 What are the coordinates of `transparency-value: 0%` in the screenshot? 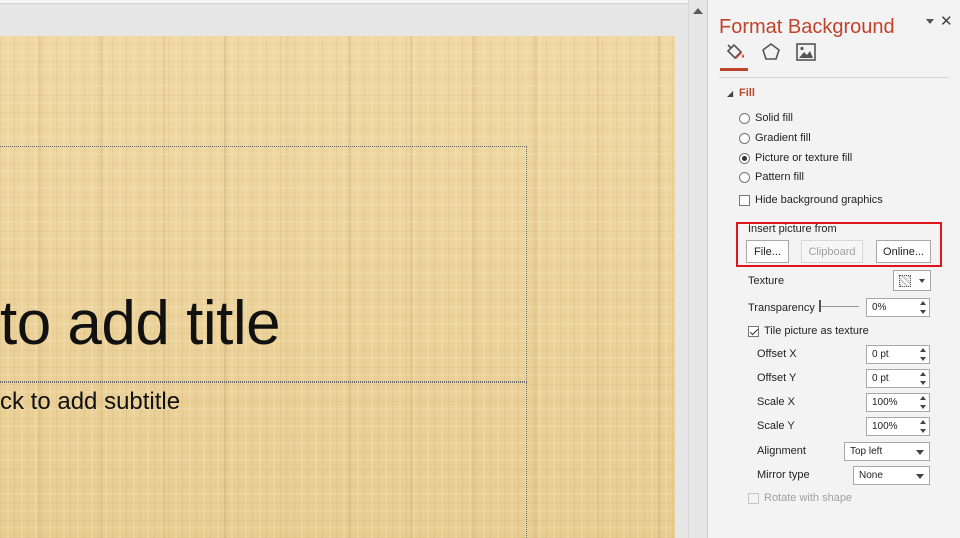 It's located at (879, 307).